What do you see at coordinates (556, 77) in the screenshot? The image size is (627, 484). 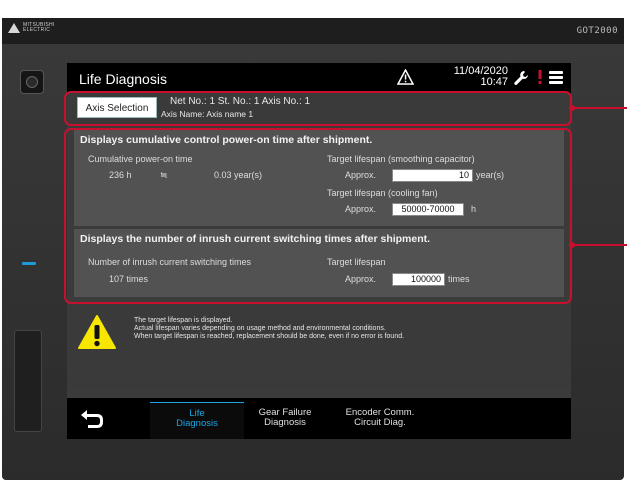 I see `hamburger-menu-icon` at bounding box center [556, 77].